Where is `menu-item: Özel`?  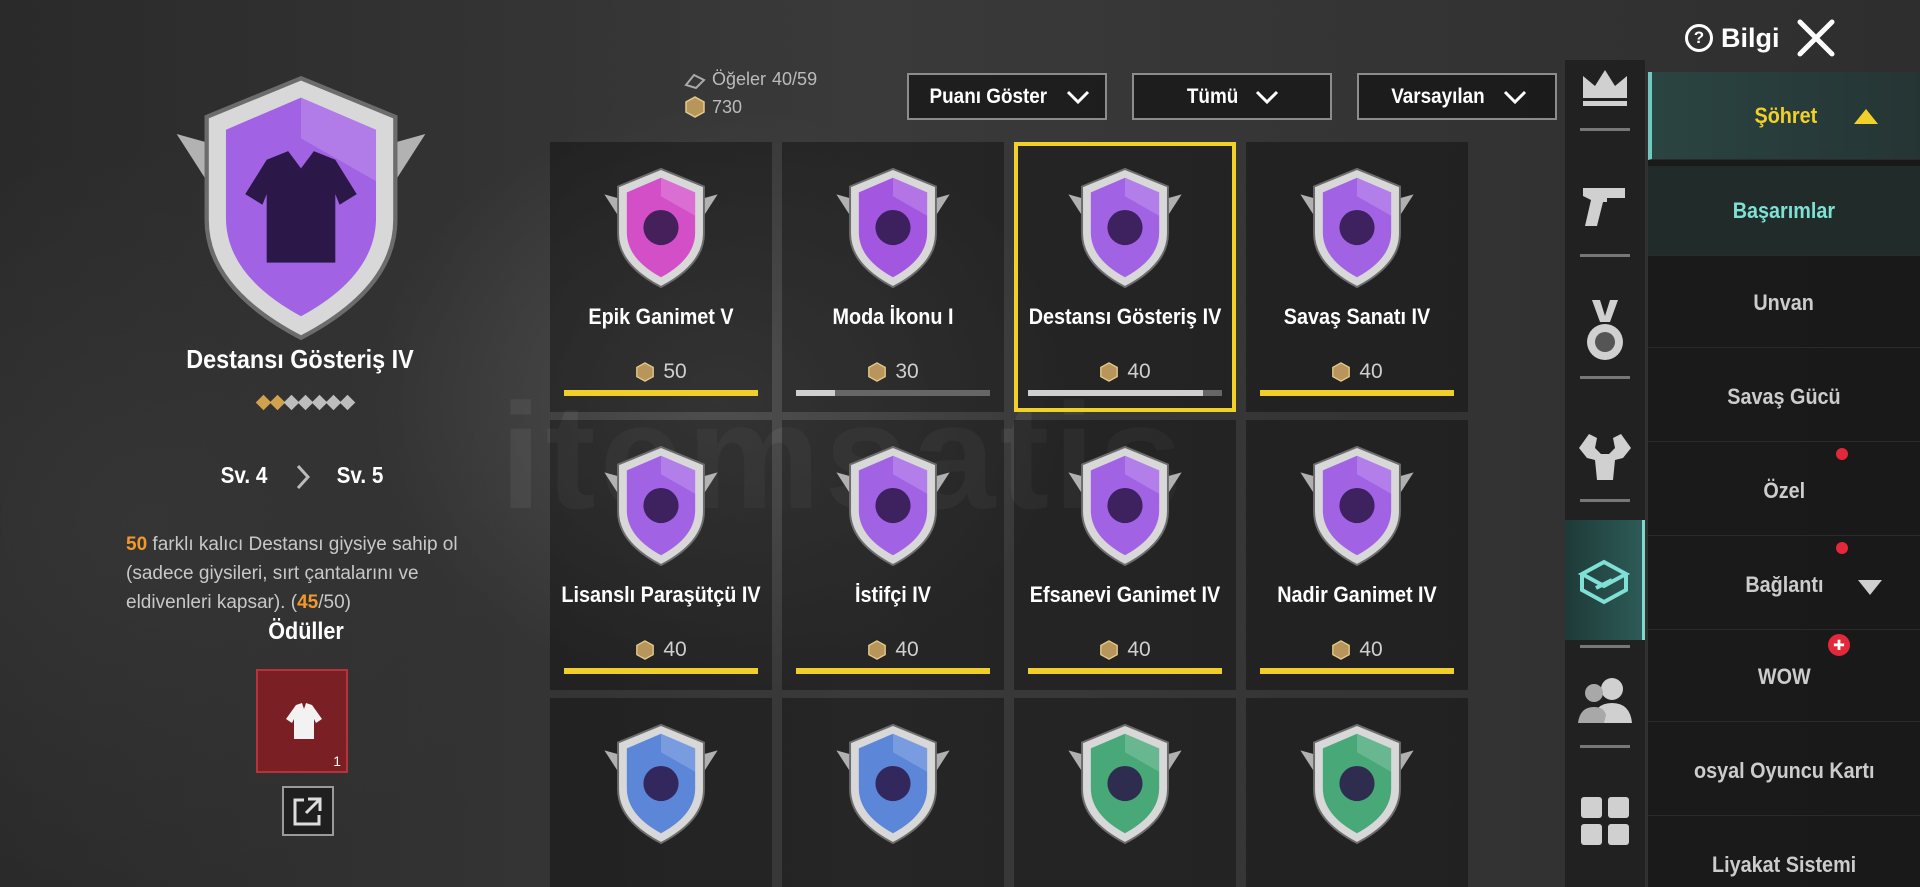
menu-item: Özel is located at coordinates (1784, 491).